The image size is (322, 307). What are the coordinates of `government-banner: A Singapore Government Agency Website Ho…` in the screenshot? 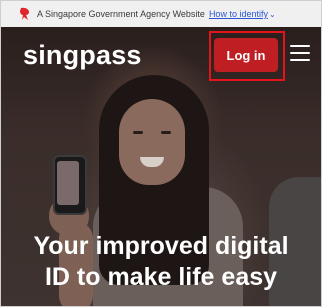 It's located at (161, 14).